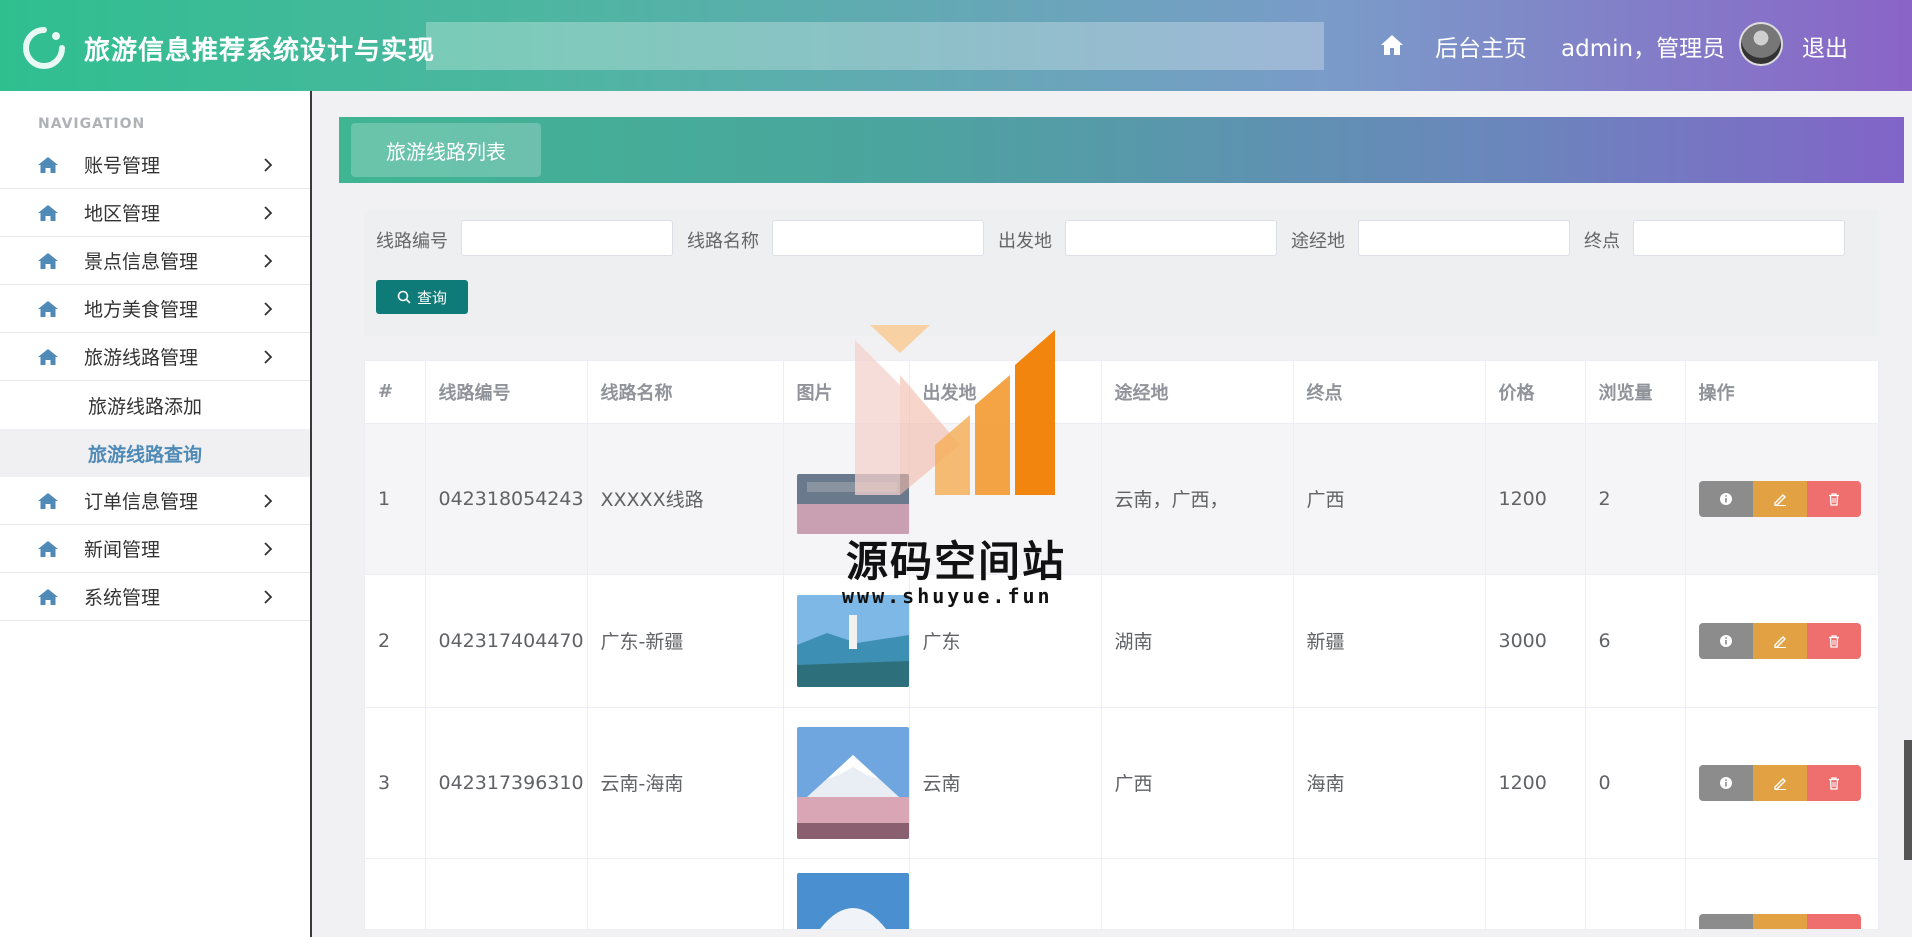 Image resolution: width=1912 pixels, height=937 pixels. Describe the element at coordinates (1635, 499) in the screenshot. I see `views-cell: 2` at that location.